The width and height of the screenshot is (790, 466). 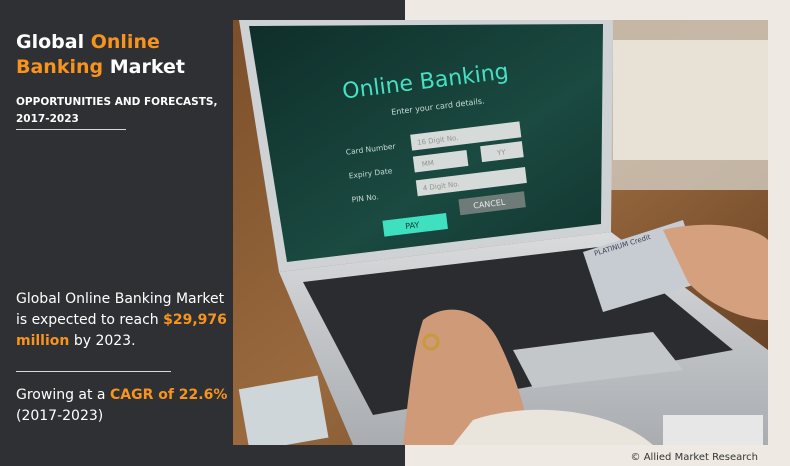 What do you see at coordinates (117, 102) in the screenshot?
I see `subtitle-line-1: OPPORTUNITIES AND FORECASTS,` at bounding box center [117, 102].